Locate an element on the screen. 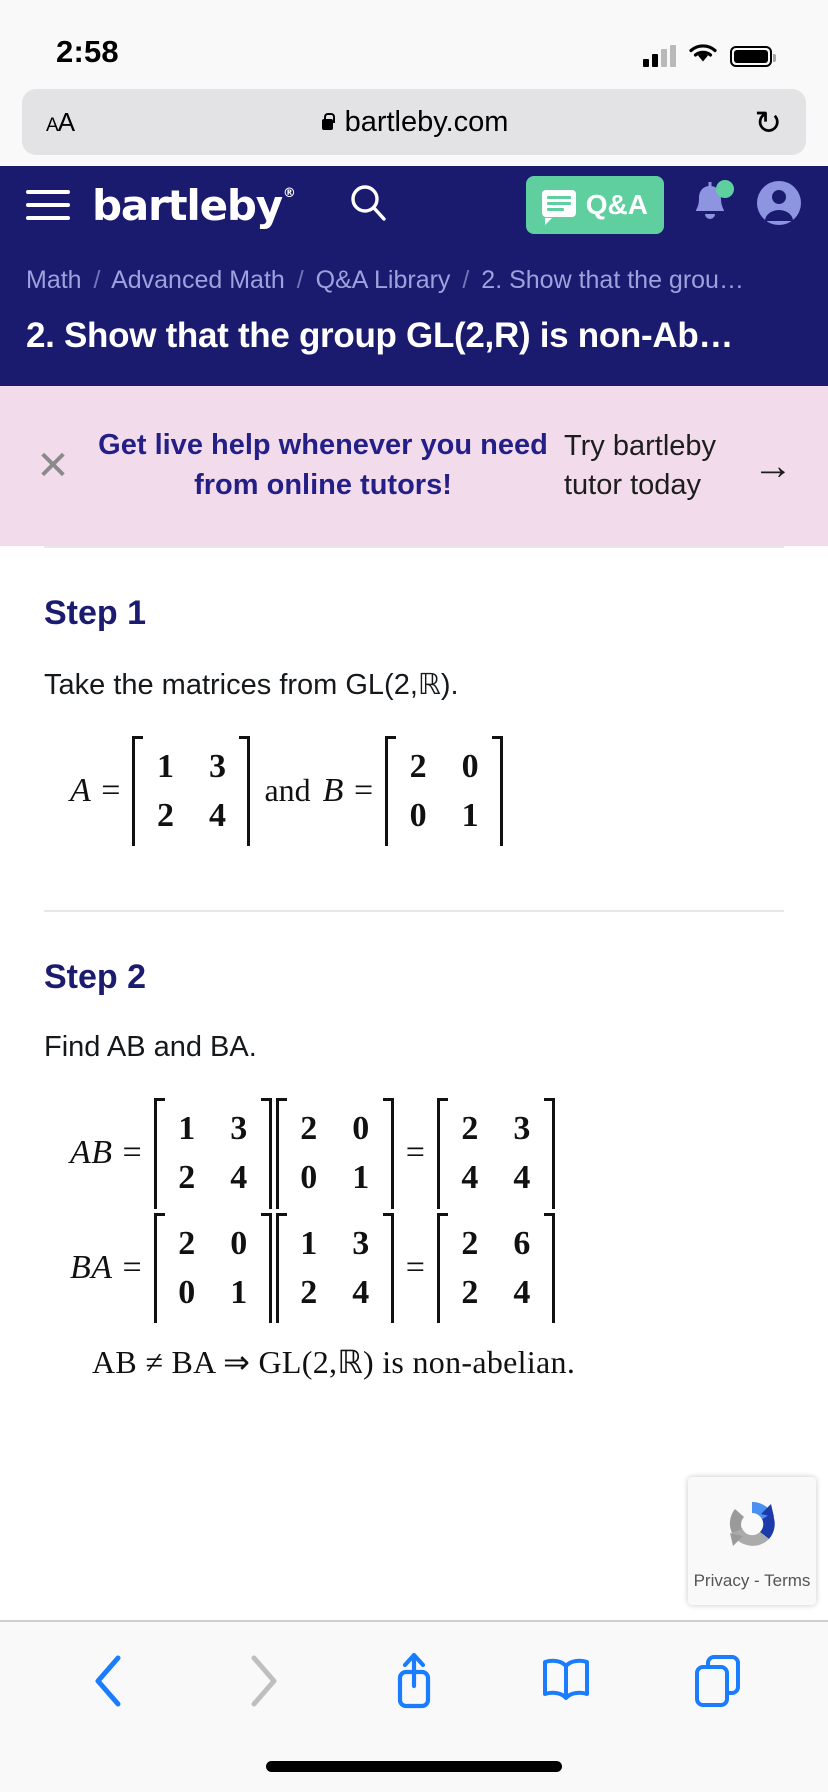 The image size is (828, 1792). recaptcha-privacy-terms-label: Privacy - Terms is located at coordinates (752, 1581).